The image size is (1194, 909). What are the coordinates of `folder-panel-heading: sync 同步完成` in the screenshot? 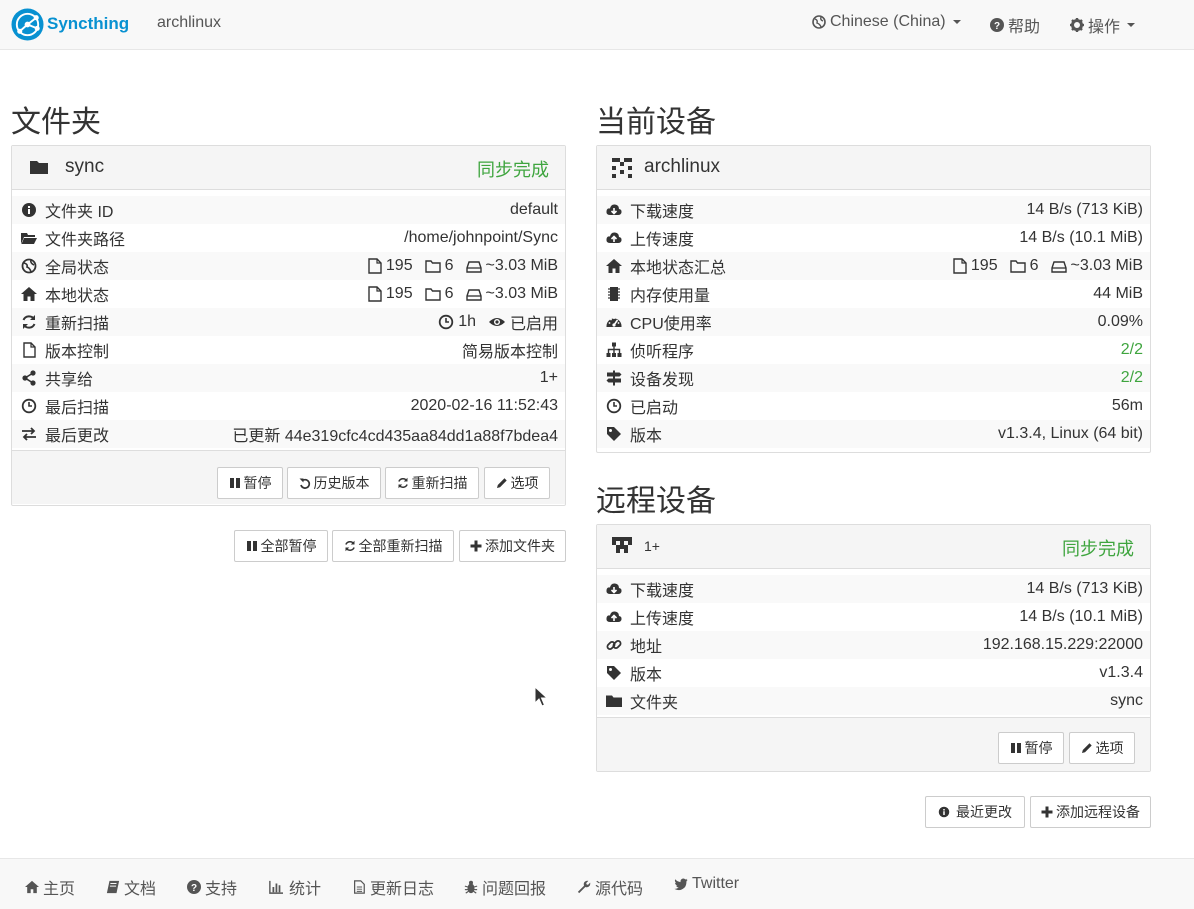 It's located at (288, 168).